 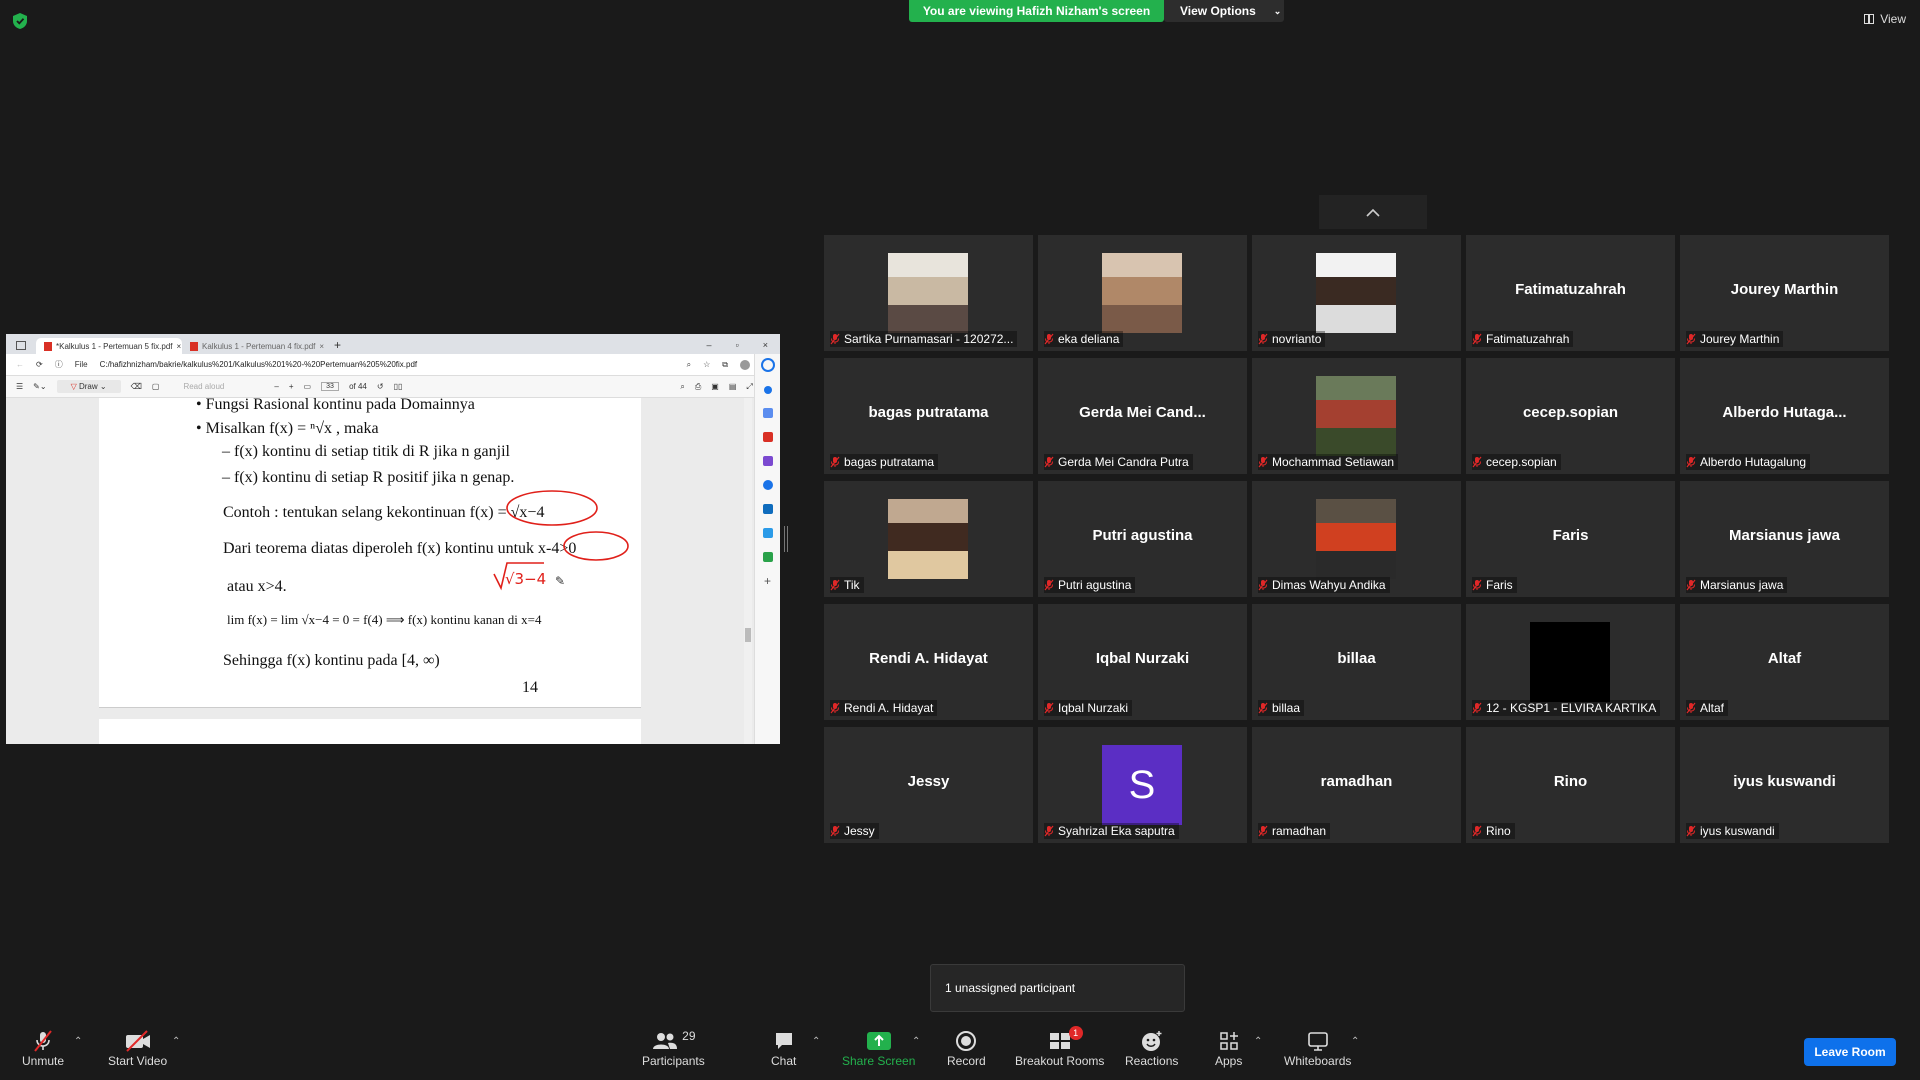 What do you see at coordinates (698, 387) in the screenshot?
I see `print-icon: ⎙` at bounding box center [698, 387].